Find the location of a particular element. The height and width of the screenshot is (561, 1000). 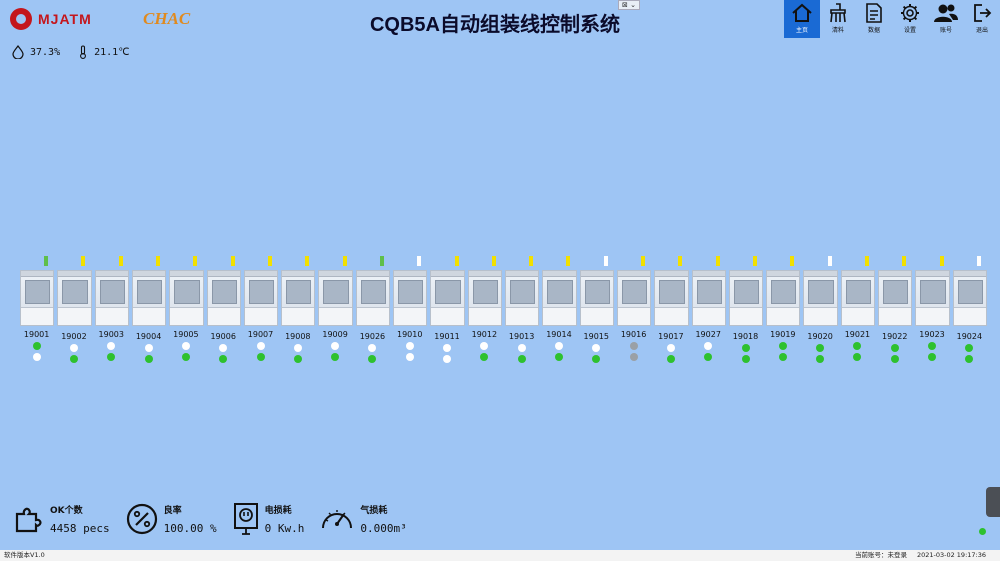

station-19005: 19005 is located at coordinates (186, 345).